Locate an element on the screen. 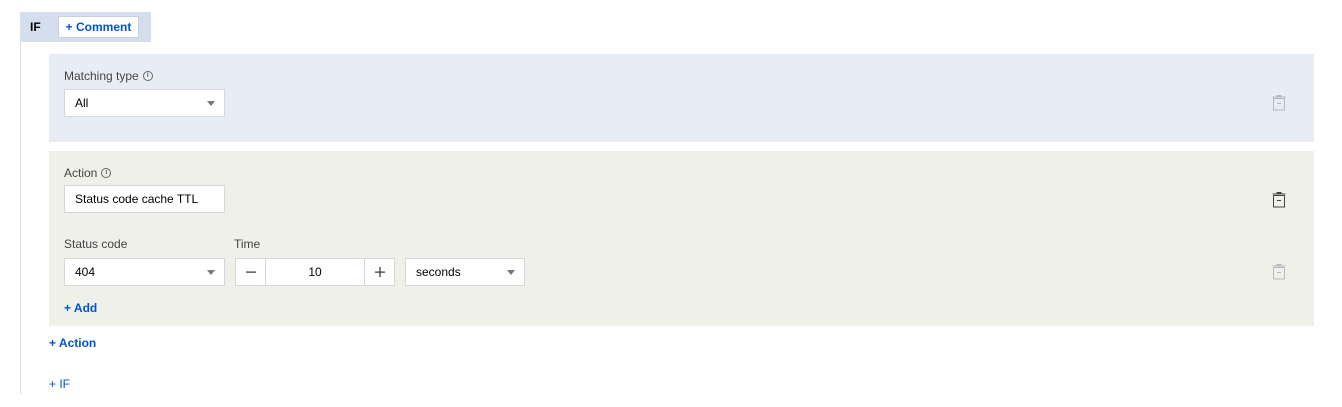 Image resolution: width=1342 pixels, height=407 pixels. plus-icon is located at coordinates (379, 272).